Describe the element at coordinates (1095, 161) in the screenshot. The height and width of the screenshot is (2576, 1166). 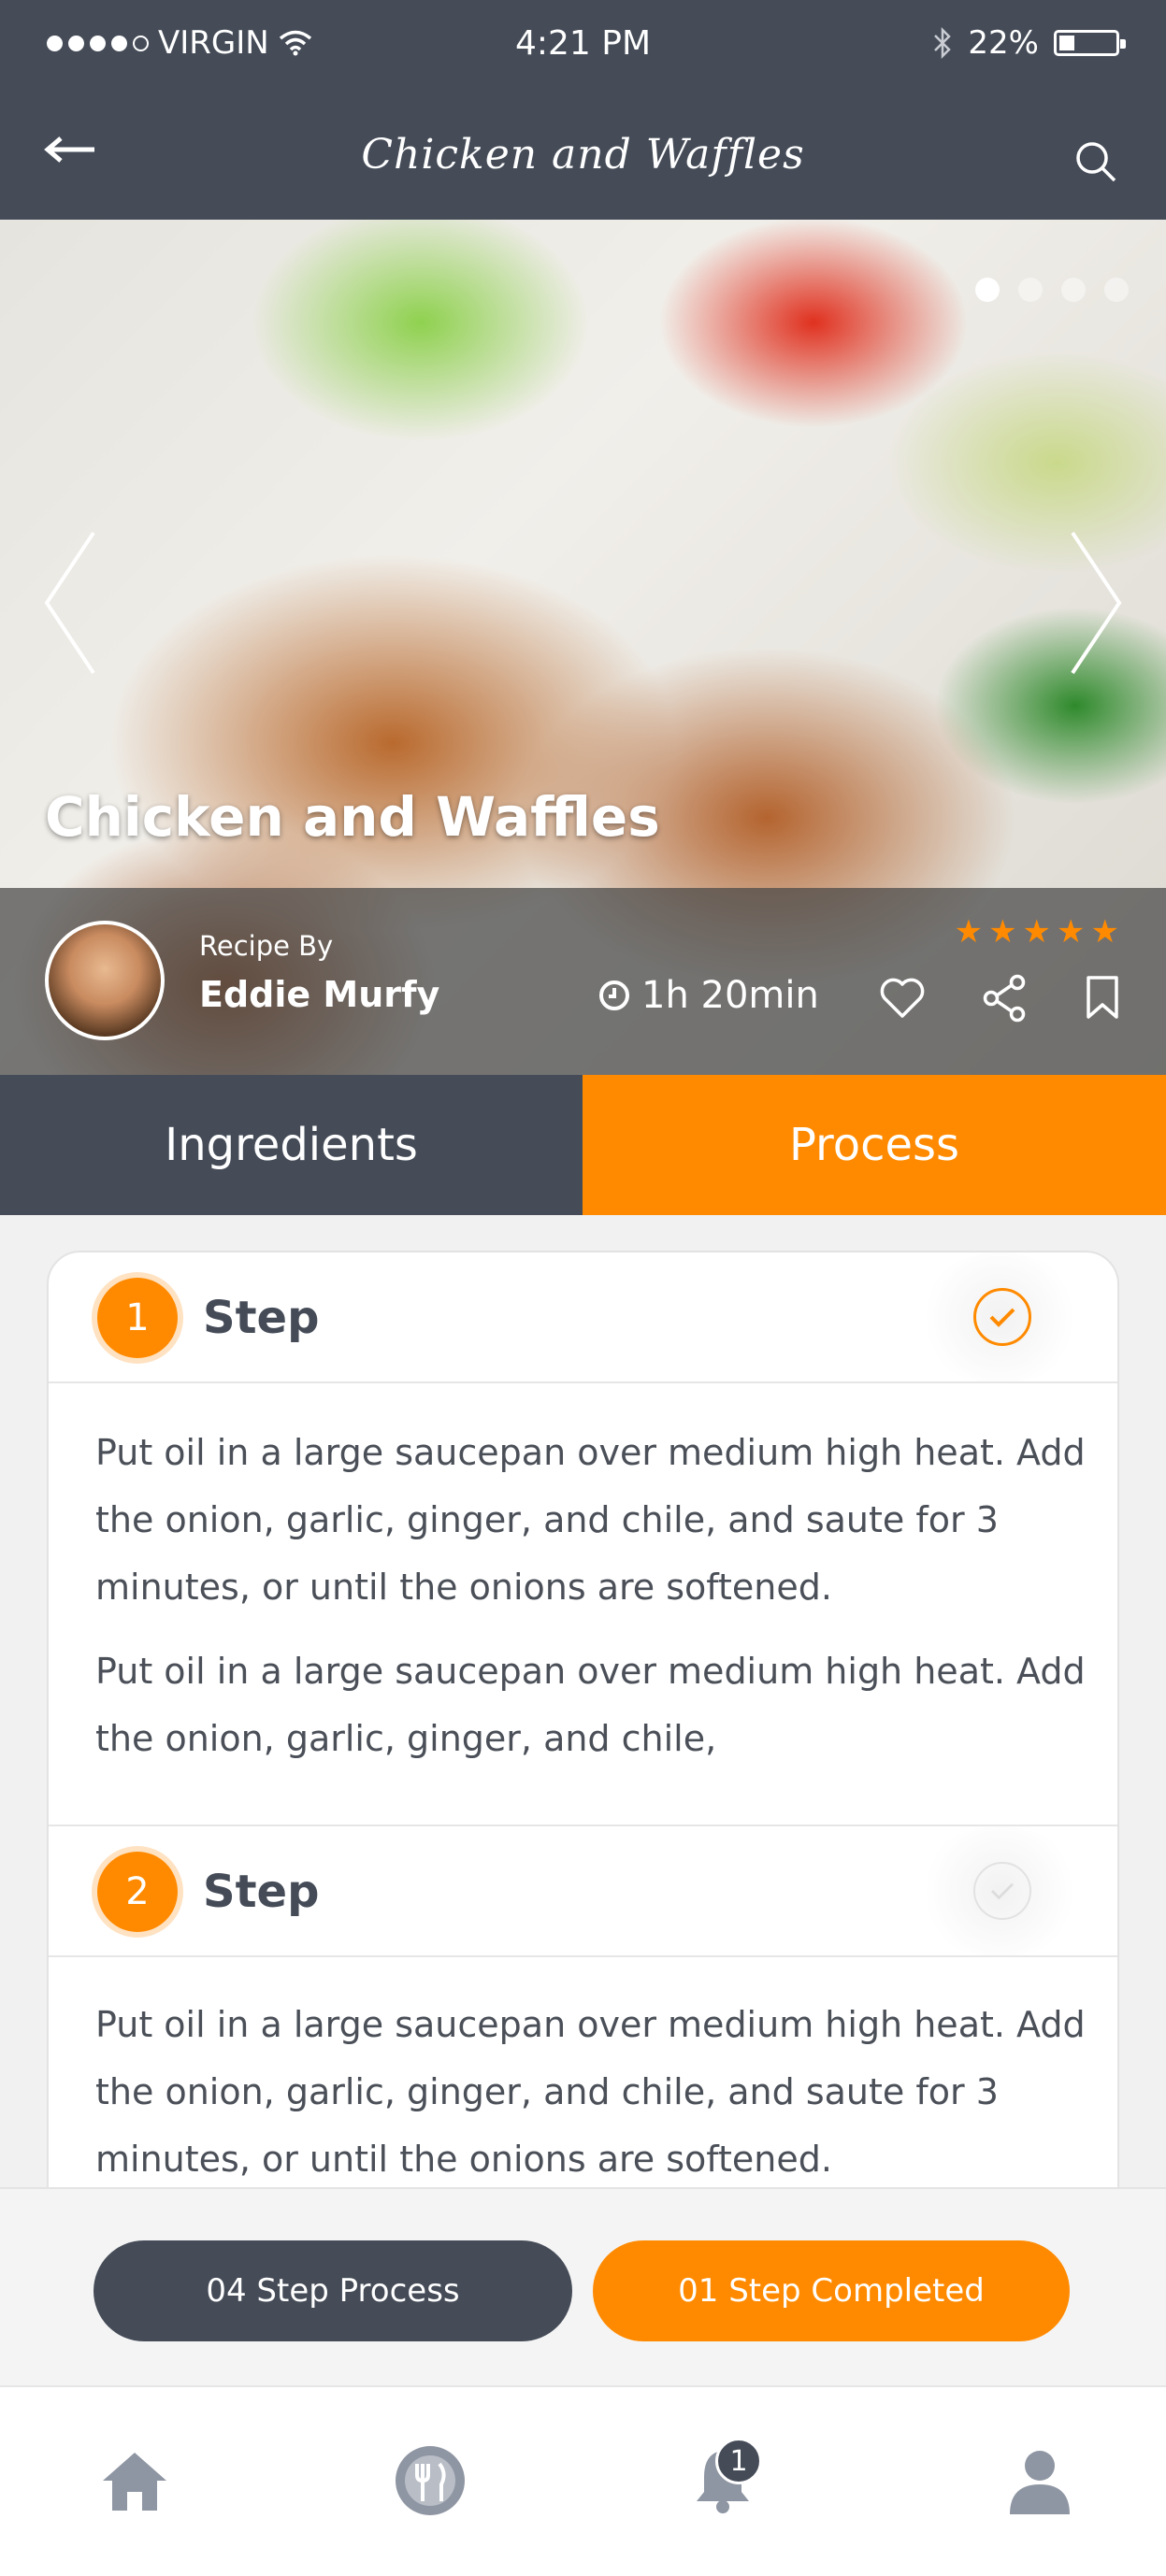
I see `search-icon` at that location.